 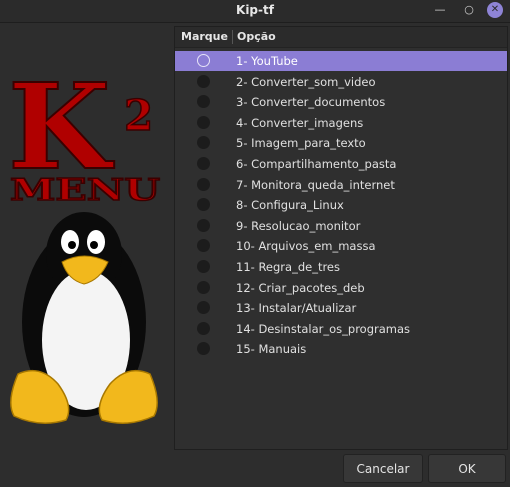 What do you see at coordinates (288, 267) in the screenshot?
I see `list-item-label: 11- Regra_de_tres` at bounding box center [288, 267].